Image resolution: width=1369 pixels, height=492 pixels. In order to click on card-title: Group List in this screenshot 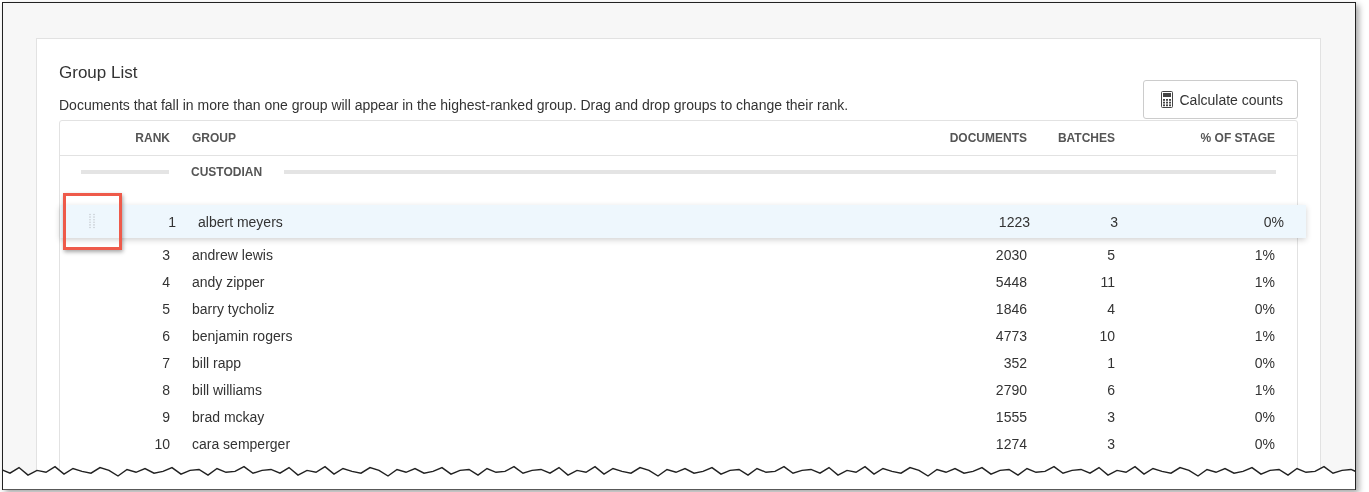, I will do `click(99, 73)`.